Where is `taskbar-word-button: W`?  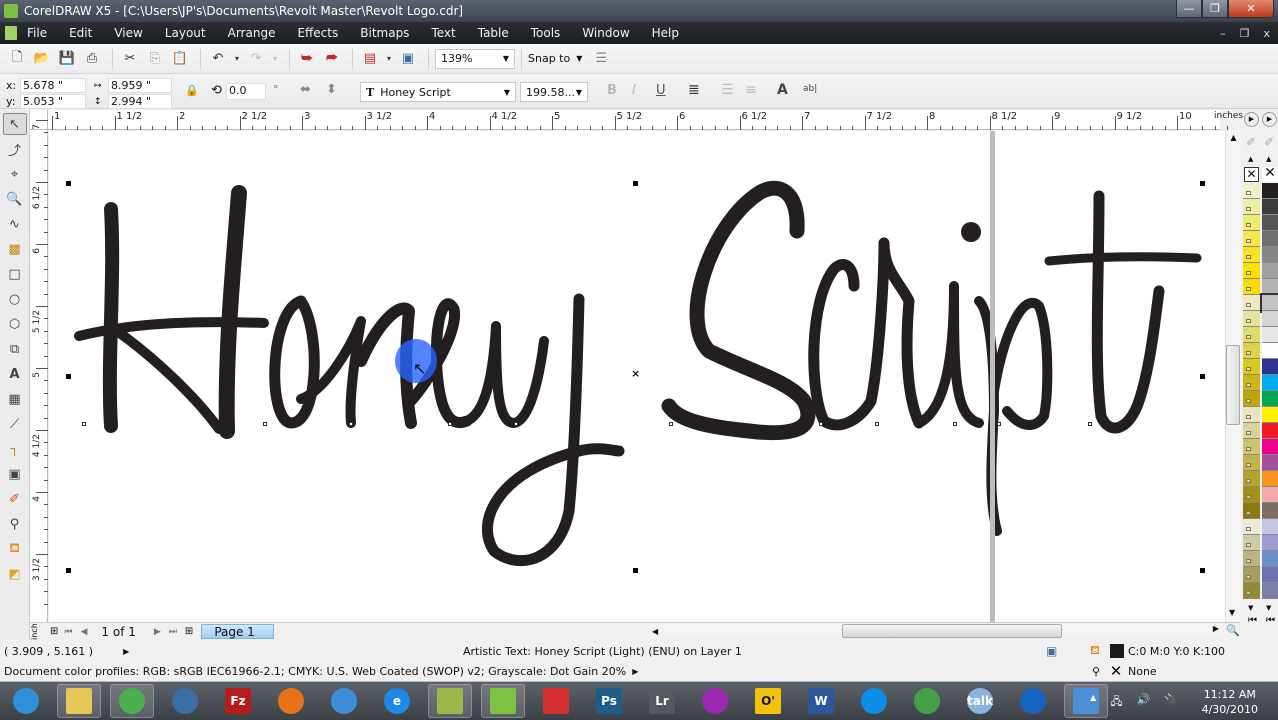 taskbar-word-button: W is located at coordinates (821, 701).